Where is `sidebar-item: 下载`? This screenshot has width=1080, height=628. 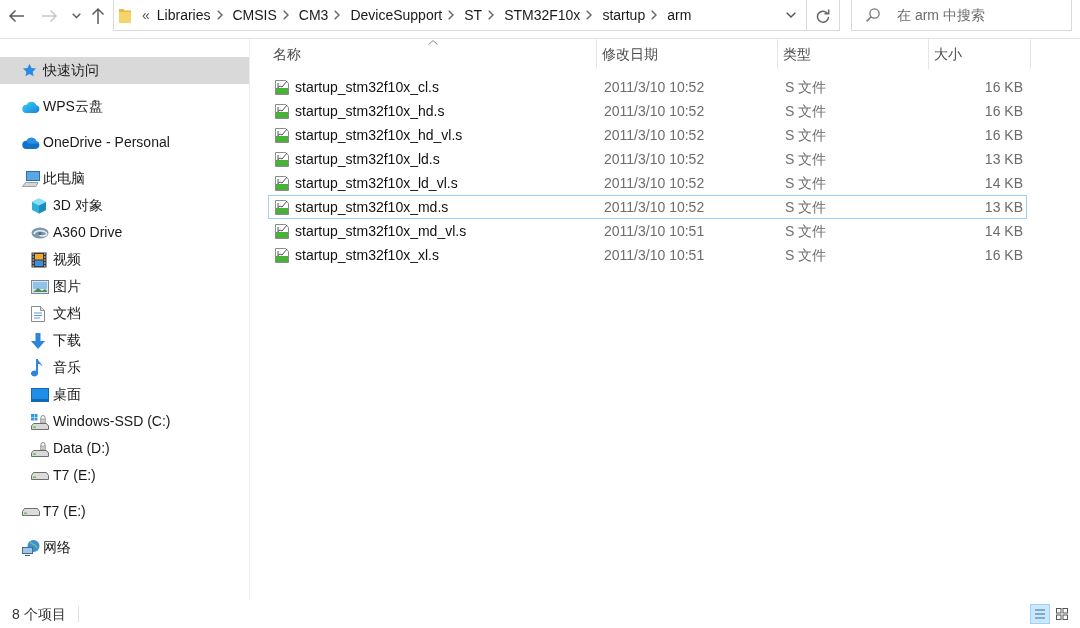
sidebar-item: 下载 is located at coordinates (57, 340).